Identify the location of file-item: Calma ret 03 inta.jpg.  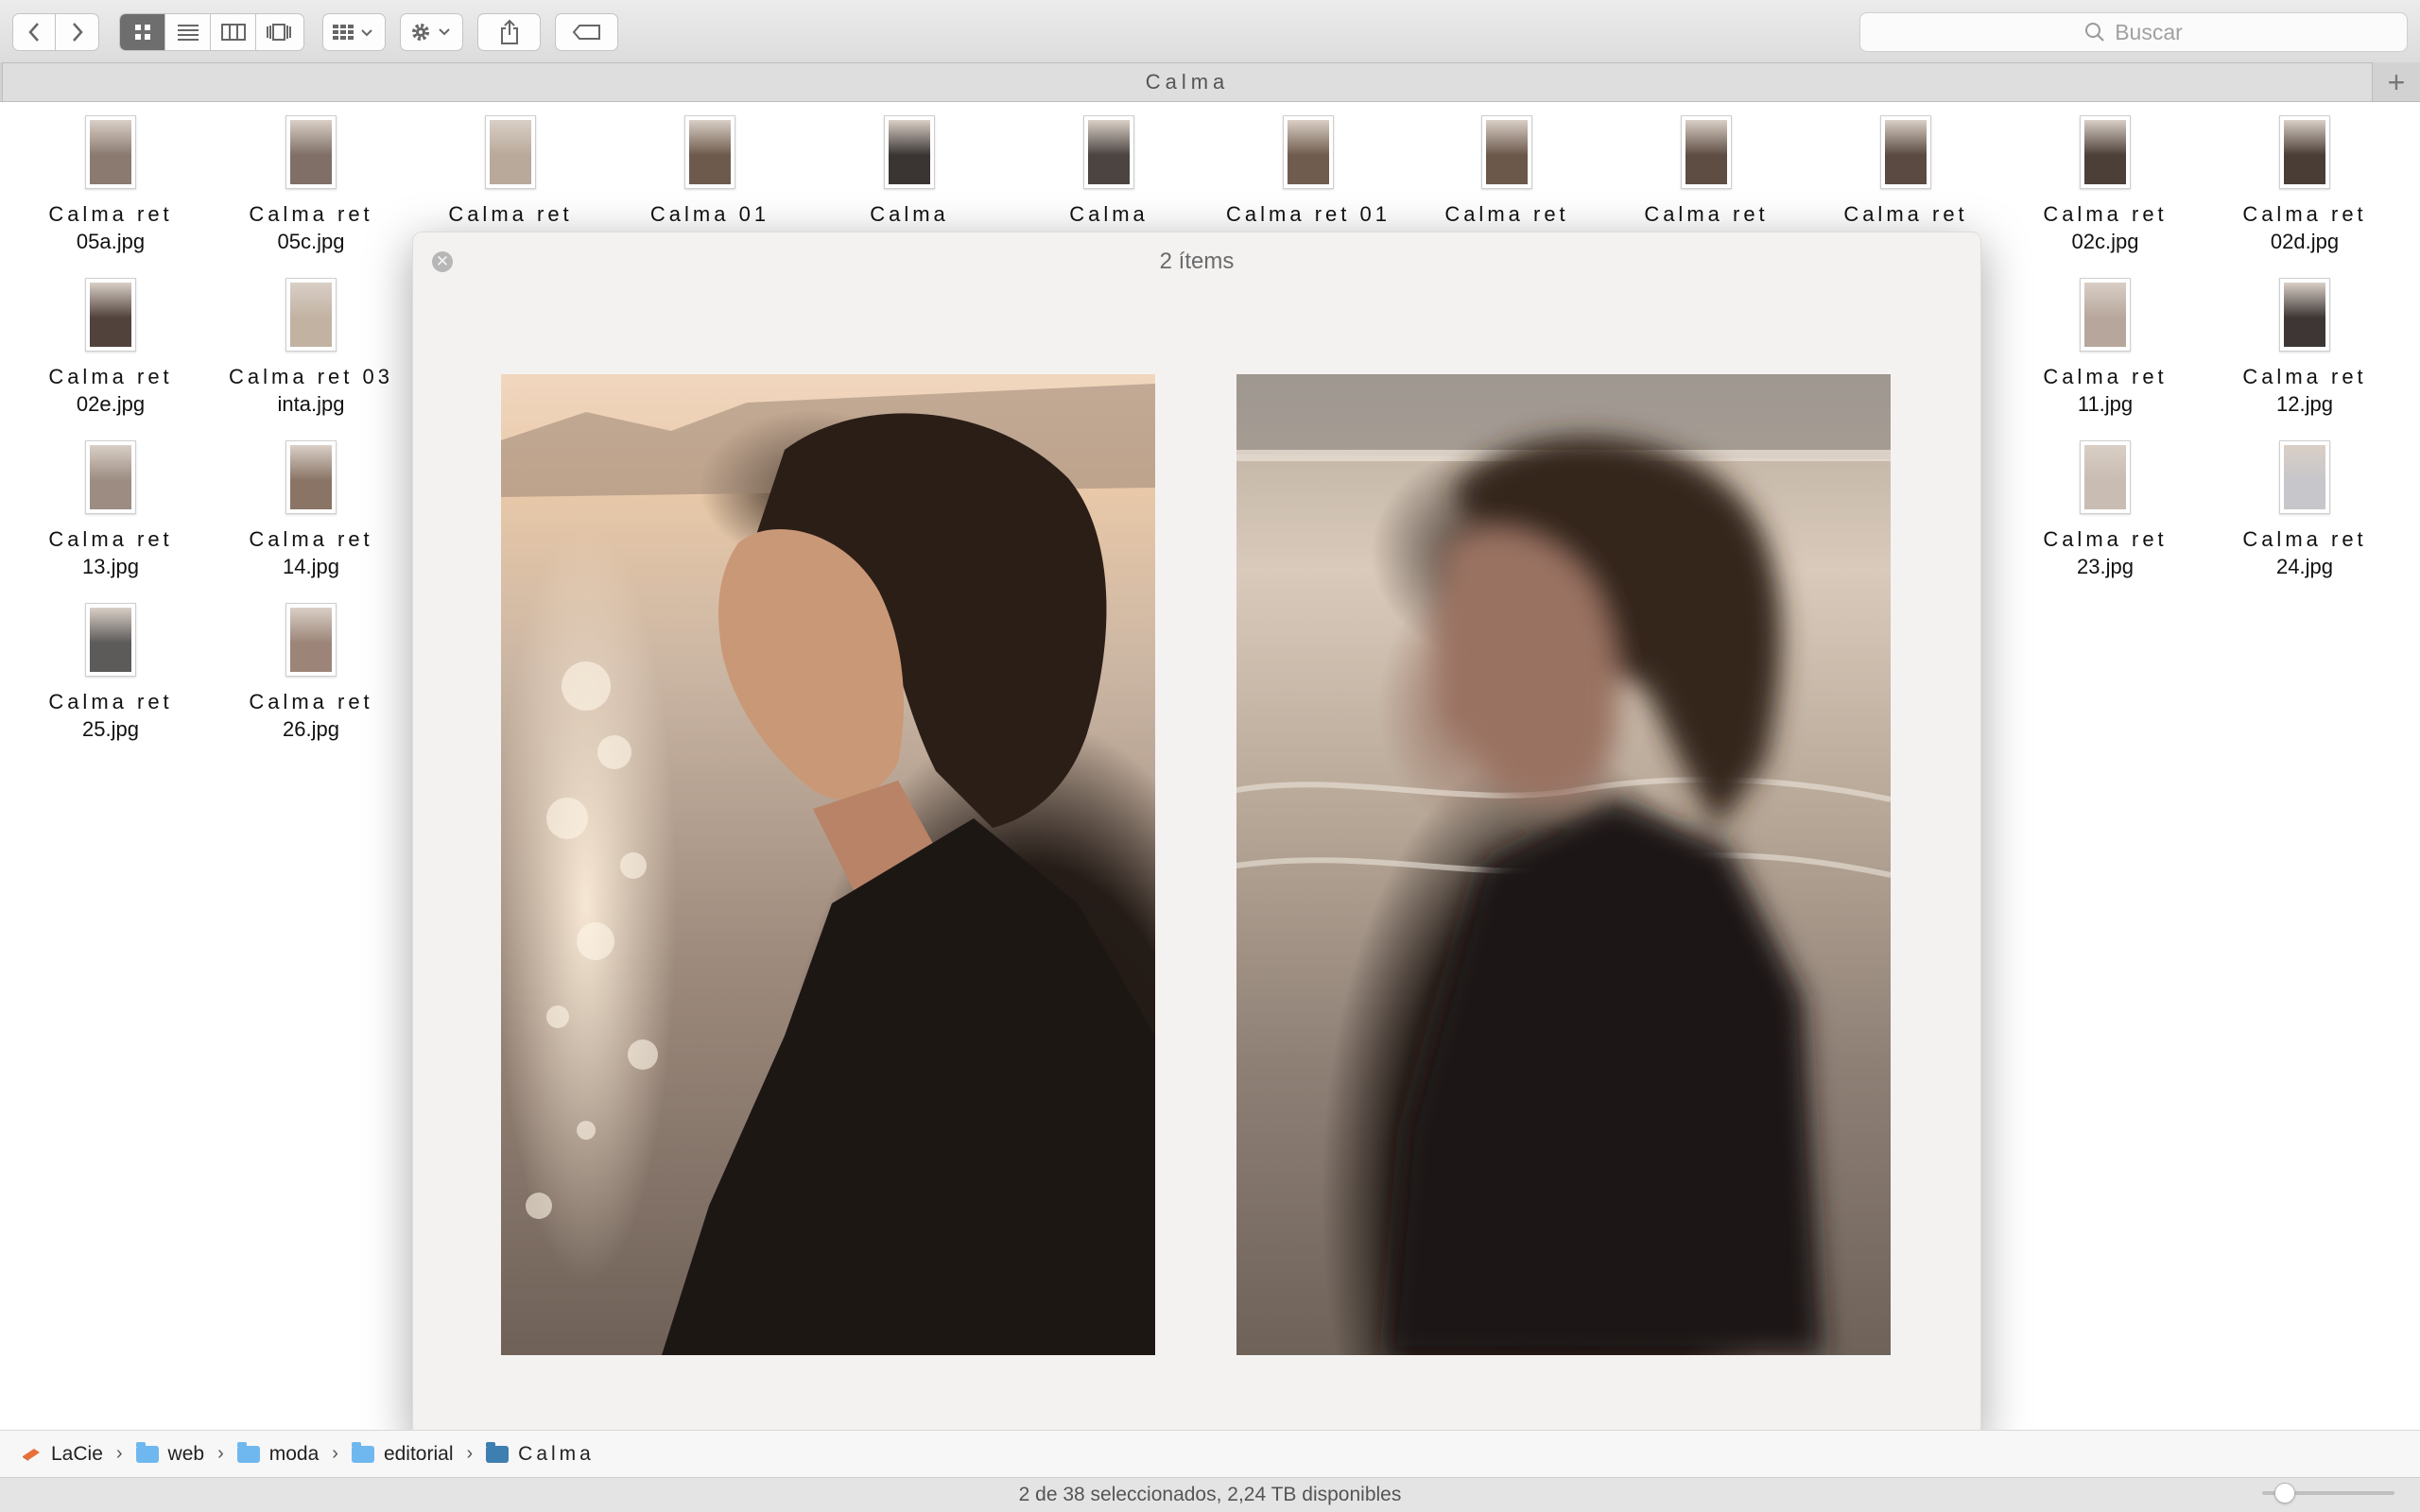
(311, 348).